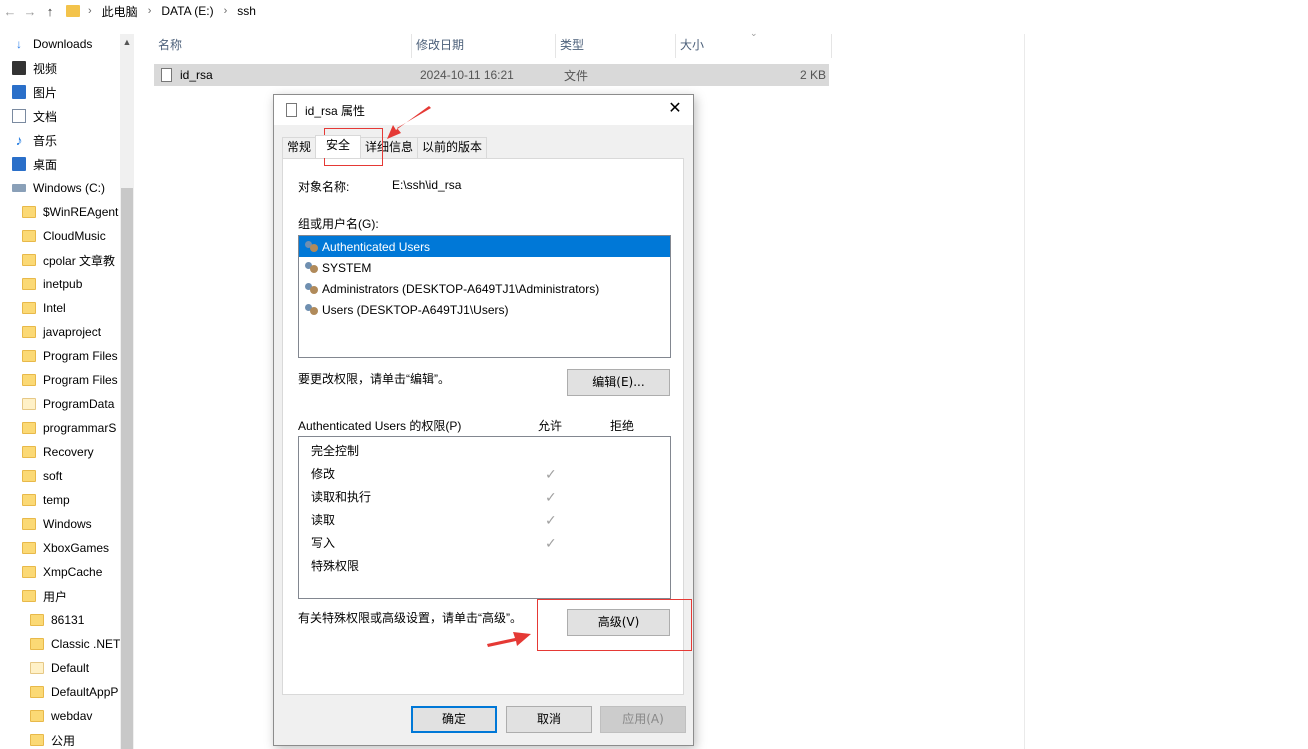 Image resolution: width=1308 pixels, height=749 pixels. I want to click on sidebar-item: 文档, so click(34, 116).